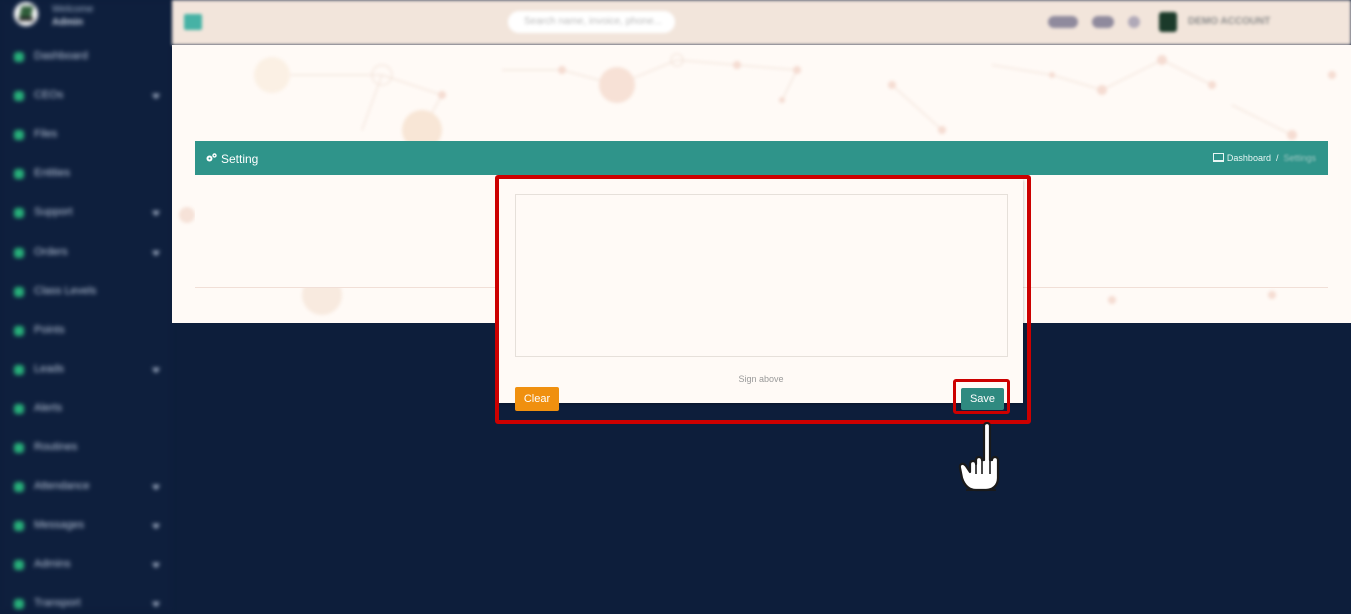  I want to click on sidebar-item-label: Entities, so click(52, 173).